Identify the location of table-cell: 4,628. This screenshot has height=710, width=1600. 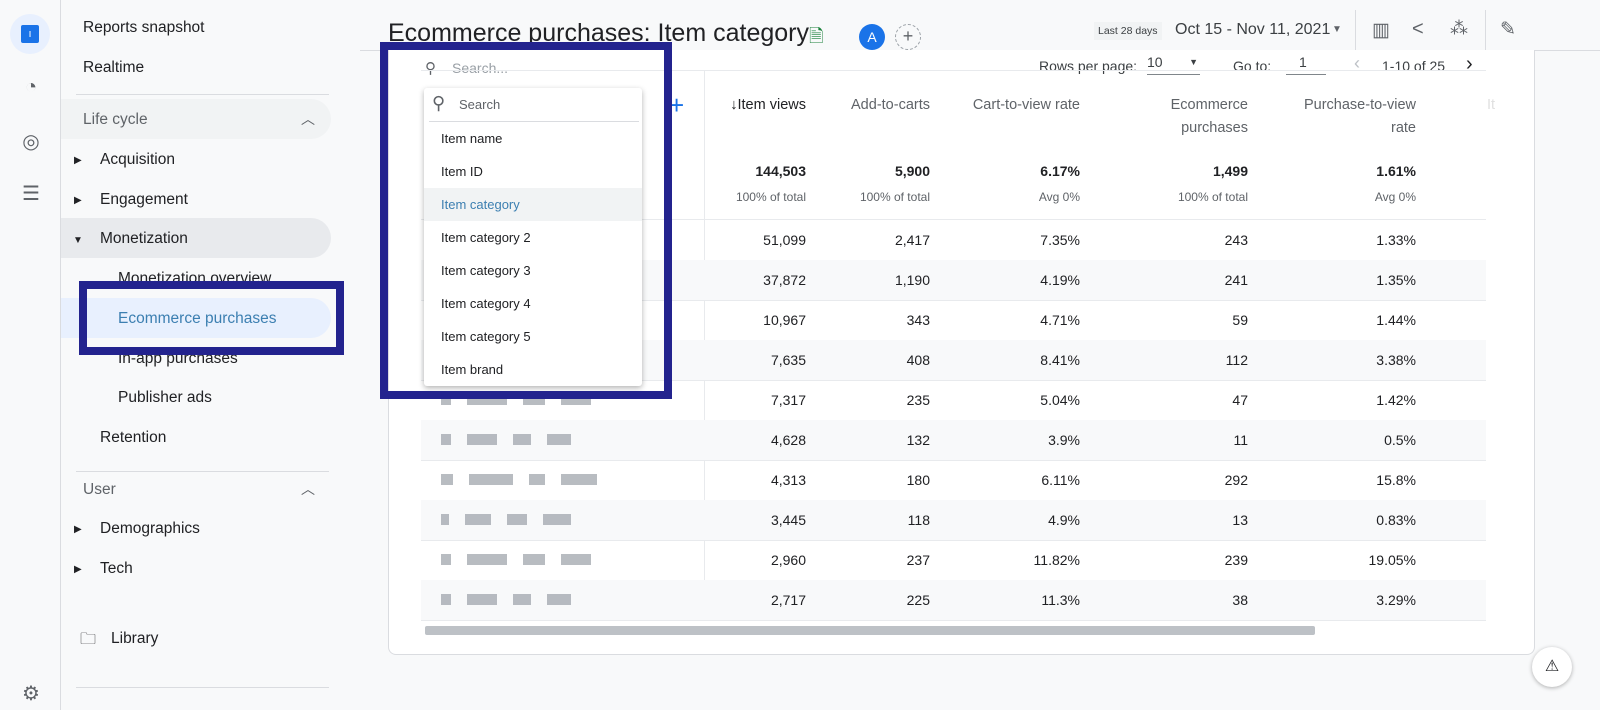
(788, 440).